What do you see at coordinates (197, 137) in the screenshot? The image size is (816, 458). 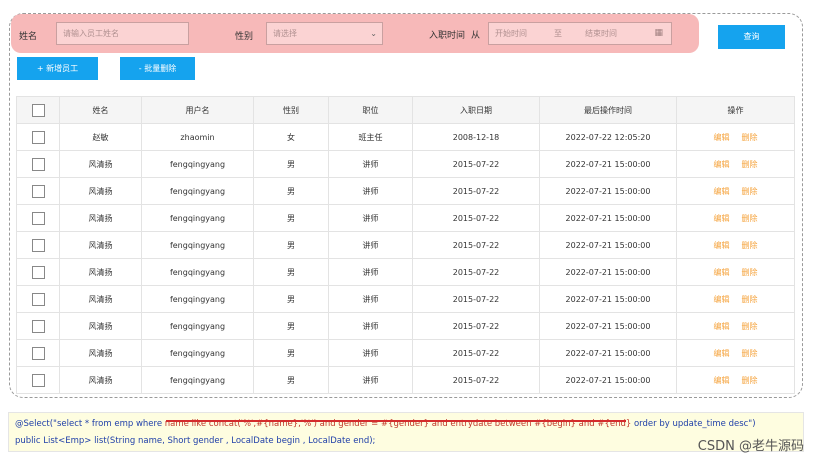 I see `cell-username: zhaomin` at bounding box center [197, 137].